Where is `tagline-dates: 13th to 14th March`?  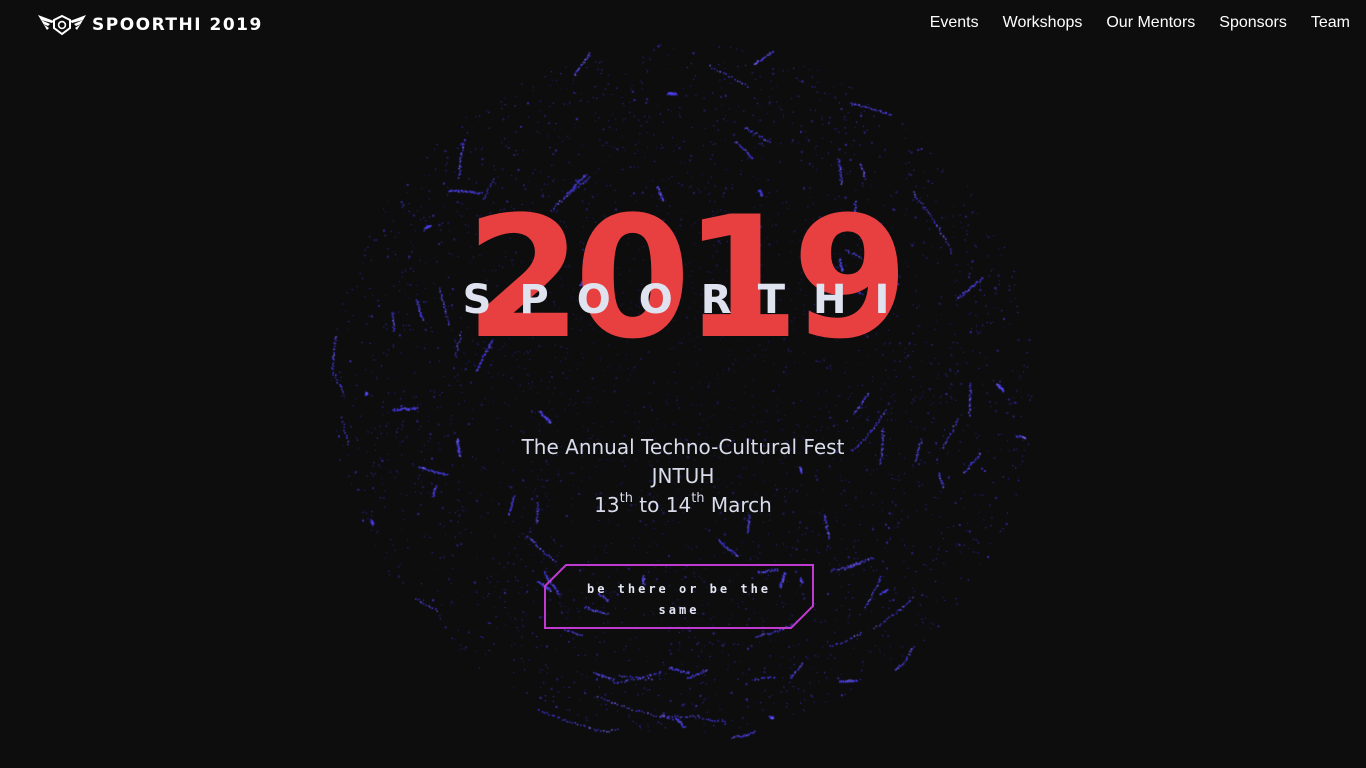
tagline-dates: 13th to 14th March is located at coordinates (683, 505).